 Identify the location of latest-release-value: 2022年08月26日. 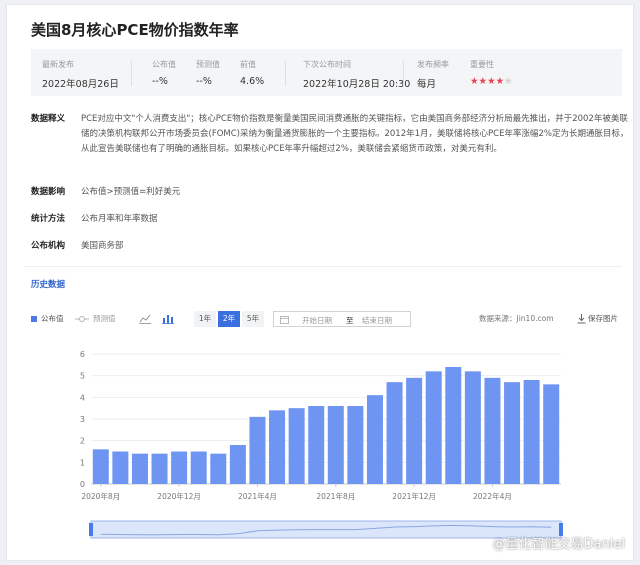
(80, 84).